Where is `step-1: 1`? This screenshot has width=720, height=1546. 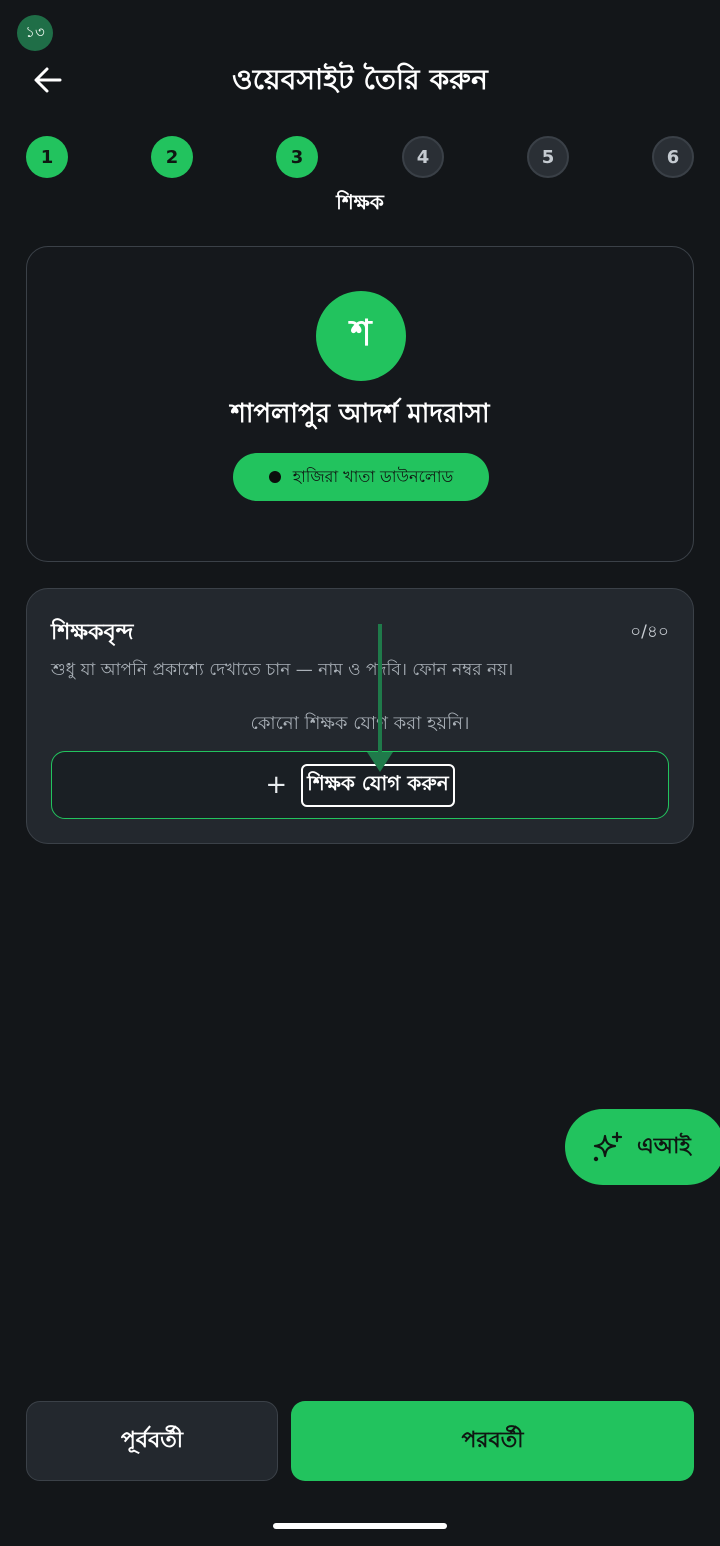
step-1: 1 is located at coordinates (47, 157).